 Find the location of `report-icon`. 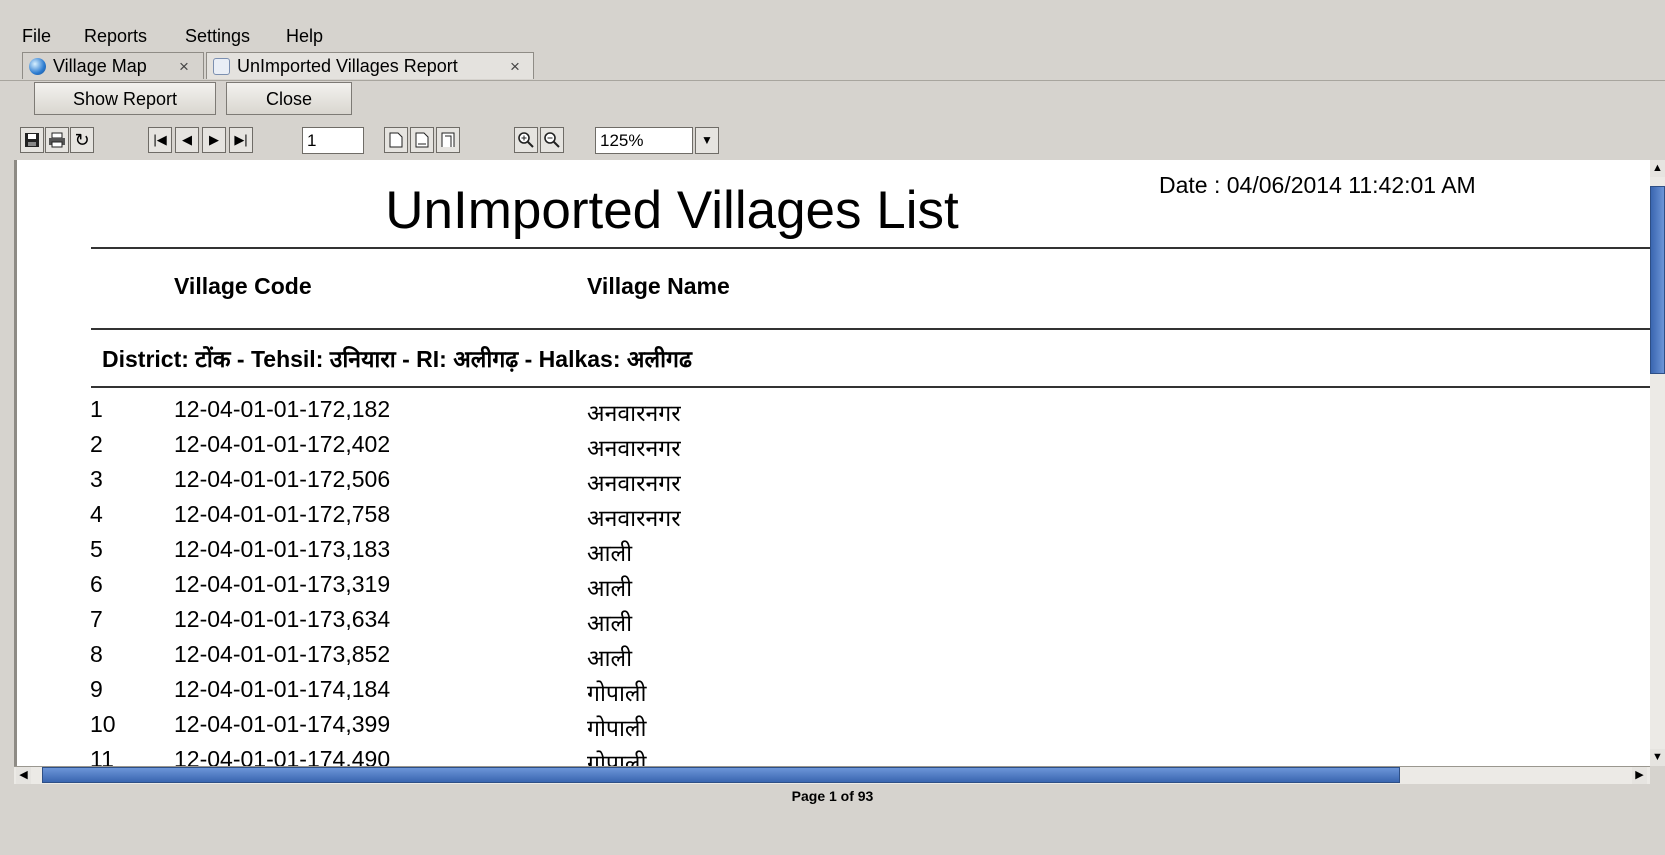

report-icon is located at coordinates (221, 66).